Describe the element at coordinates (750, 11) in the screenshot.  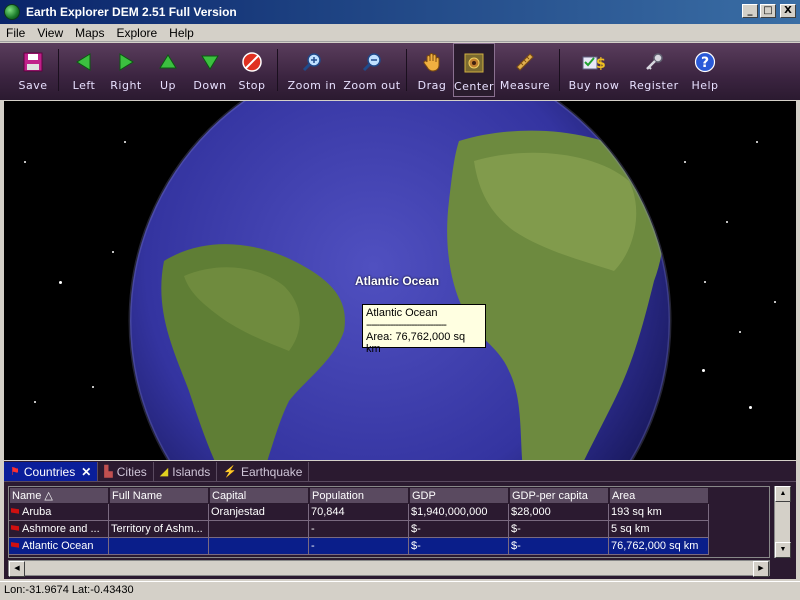
I see `minimize-button: _` at that location.